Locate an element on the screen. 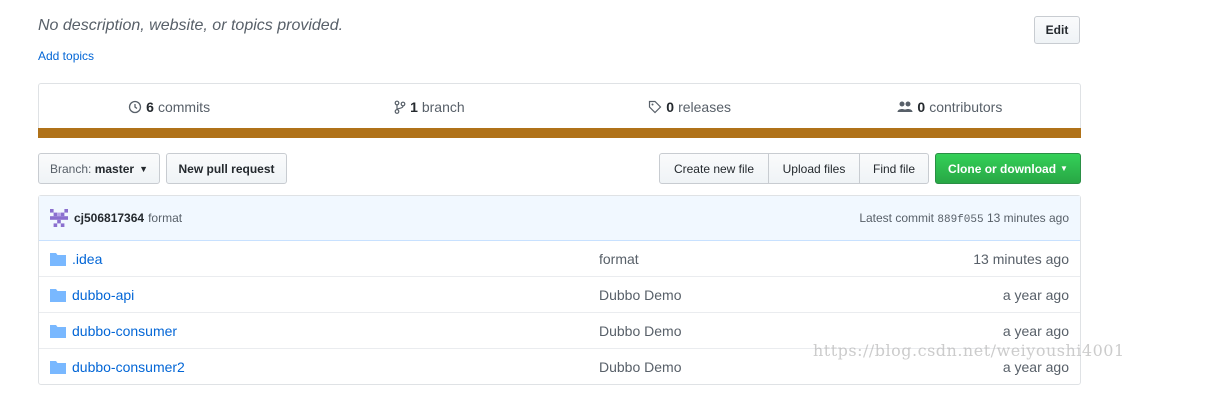 Image resolution: width=1206 pixels, height=399 pixels. file-link: .idea is located at coordinates (324, 259).